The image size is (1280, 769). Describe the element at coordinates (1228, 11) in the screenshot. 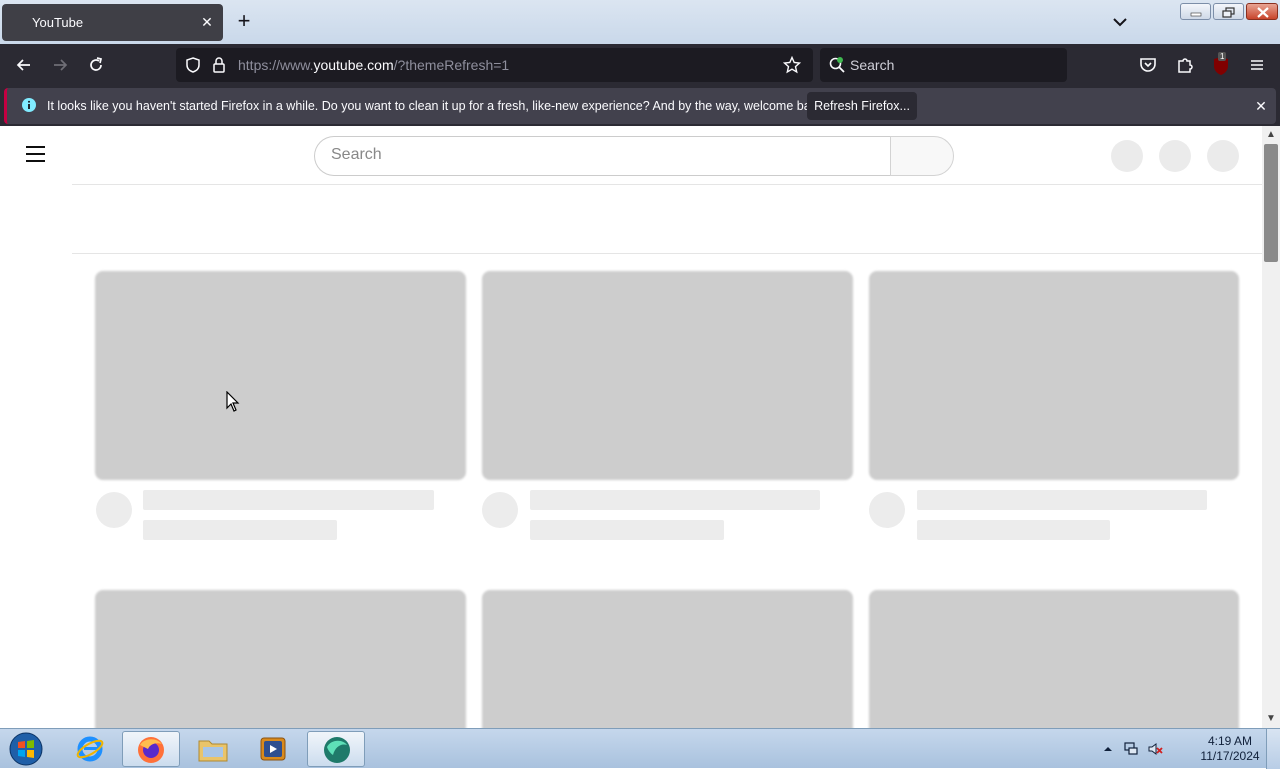

I see `restore-button` at that location.